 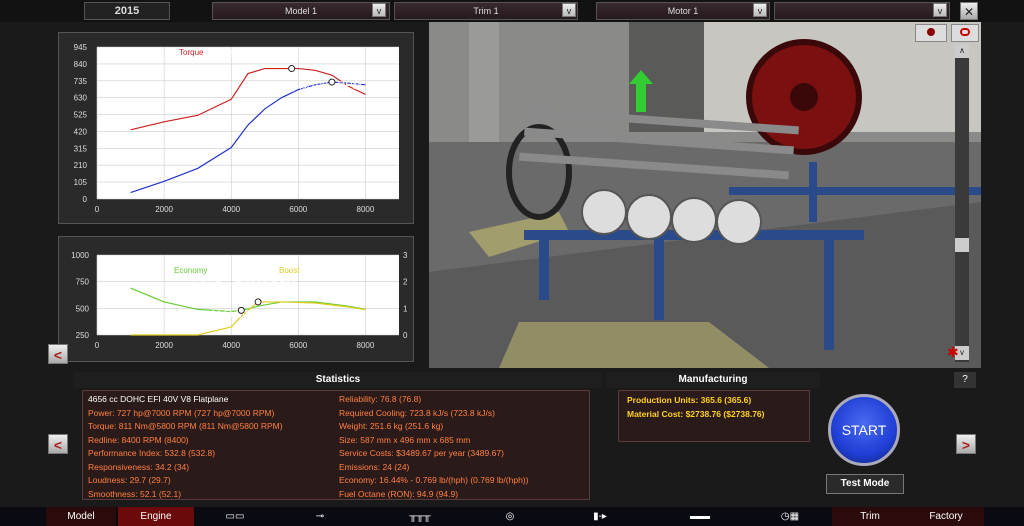 What do you see at coordinates (338, 380) in the screenshot?
I see `statistics-header: Statistics` at bounding box center [338, 380].